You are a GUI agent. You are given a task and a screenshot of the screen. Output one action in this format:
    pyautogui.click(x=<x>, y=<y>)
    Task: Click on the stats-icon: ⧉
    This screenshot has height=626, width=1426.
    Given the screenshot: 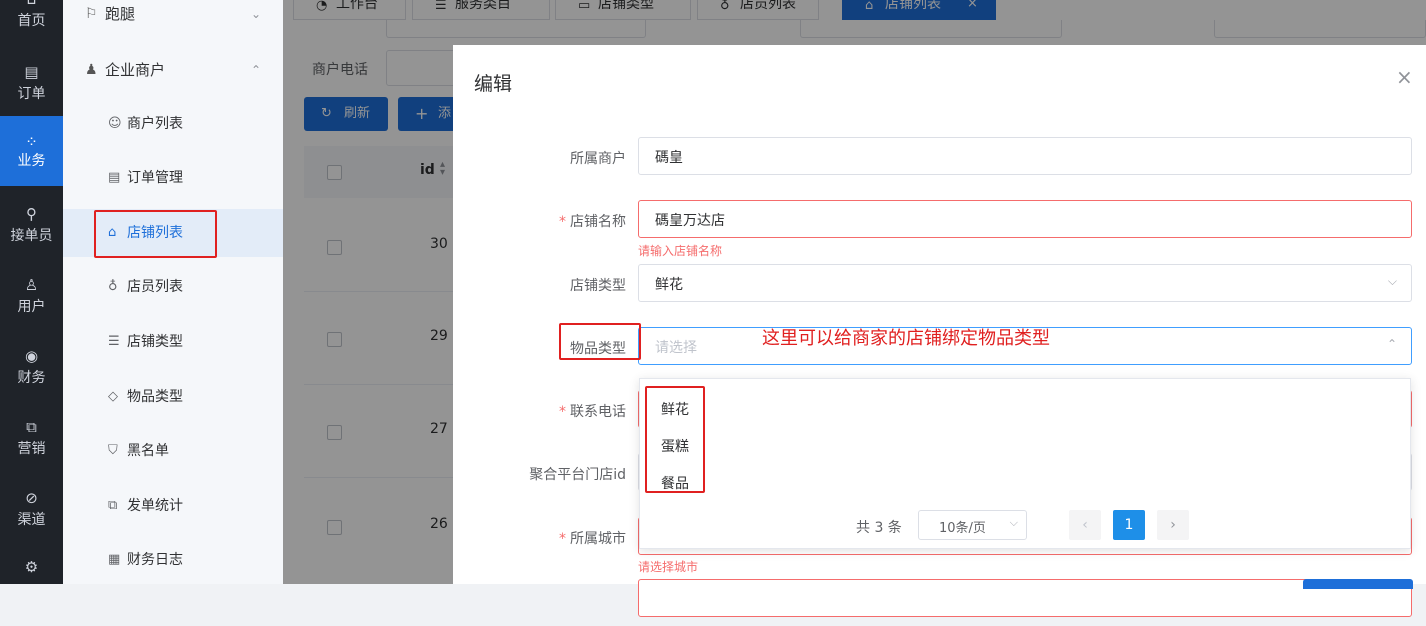 What is the action you would take?
    pyautogui.click(x=113, y=505)
    